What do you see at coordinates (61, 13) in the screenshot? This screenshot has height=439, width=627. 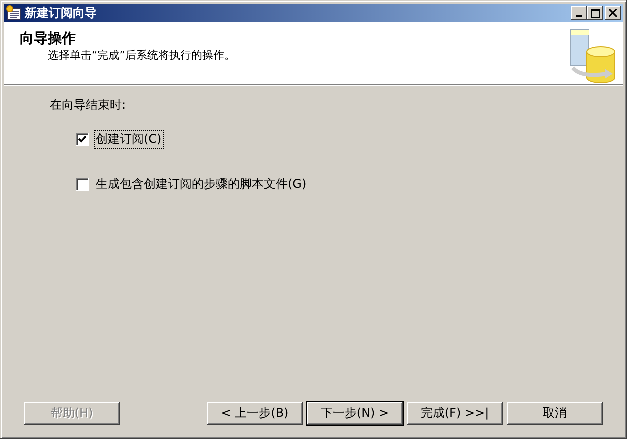 I see `window-title: 新建订阅向导` at bounding box center [61, 13].